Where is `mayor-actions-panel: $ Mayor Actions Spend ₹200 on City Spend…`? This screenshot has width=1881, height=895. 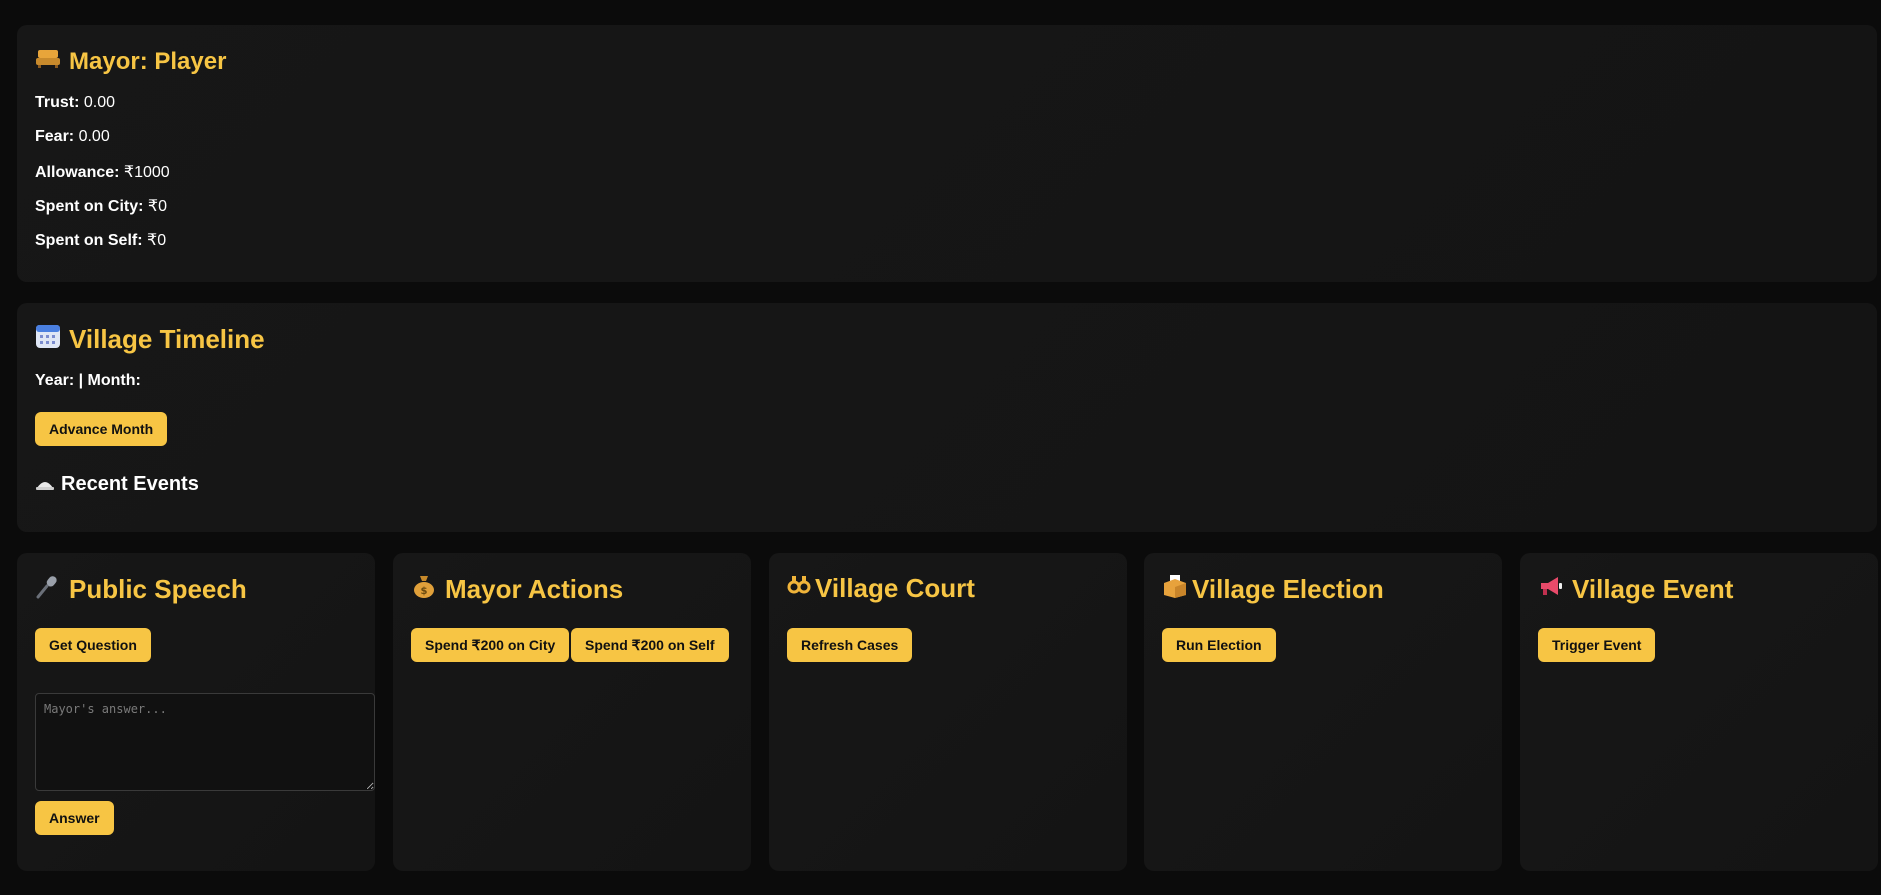 mayor-actions-panel: $ Mayor Actions Spend ₹200 on City Spend… is located at coordinates (572, 712).